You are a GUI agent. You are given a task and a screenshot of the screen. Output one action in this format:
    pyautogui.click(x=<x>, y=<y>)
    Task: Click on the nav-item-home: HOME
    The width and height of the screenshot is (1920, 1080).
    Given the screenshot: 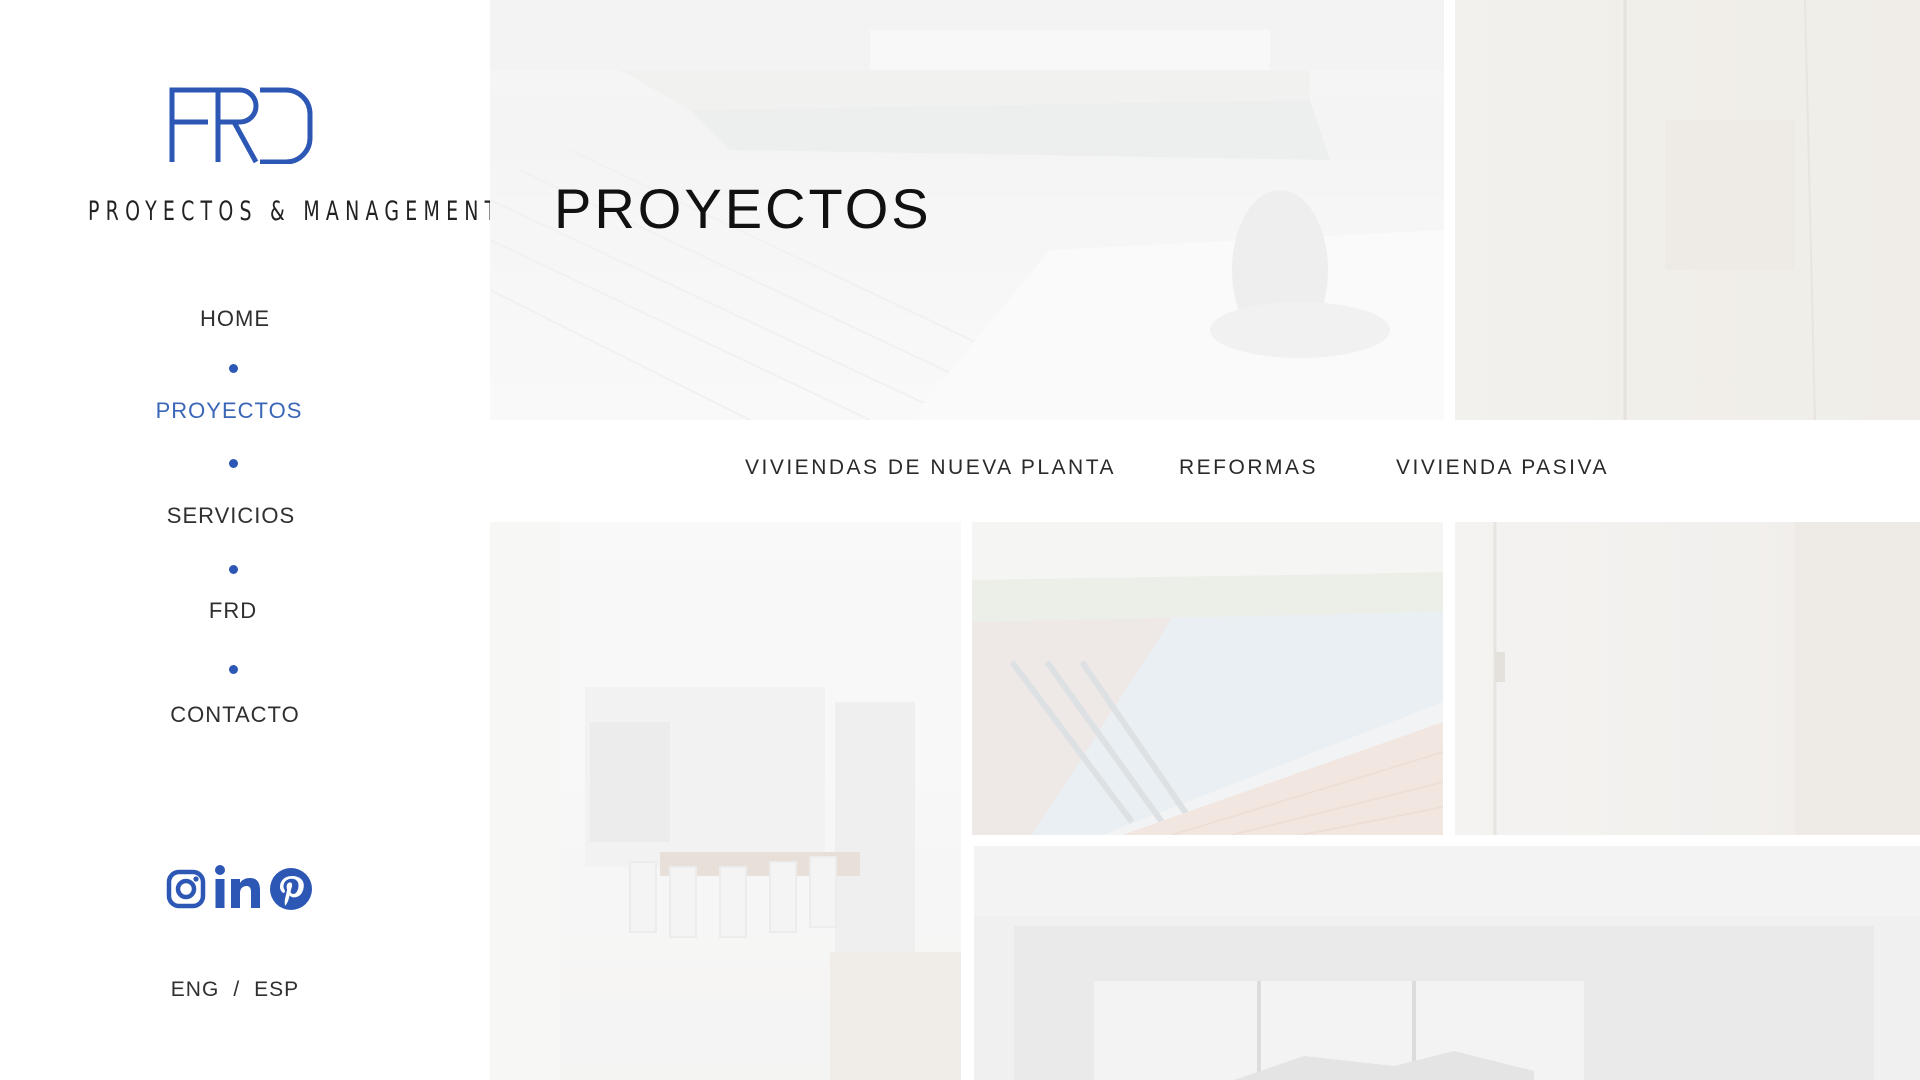 What is the action you would take?
    pyautogui.click(x=235, y=319)
    